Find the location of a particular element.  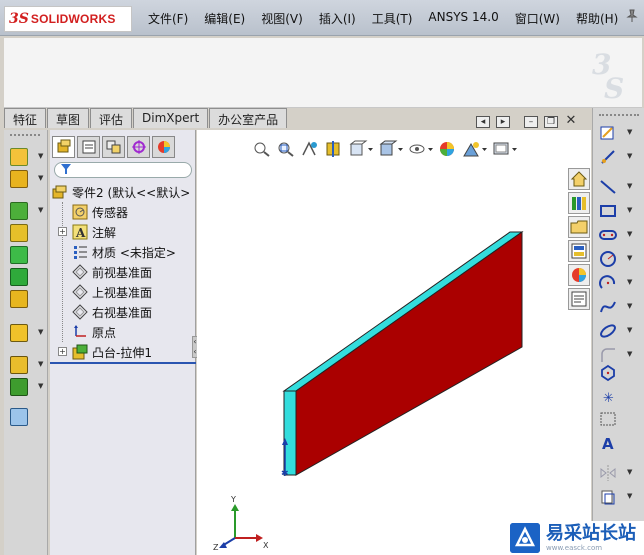

configuration-manager-tab-icon is located at coordinates (113, 147).